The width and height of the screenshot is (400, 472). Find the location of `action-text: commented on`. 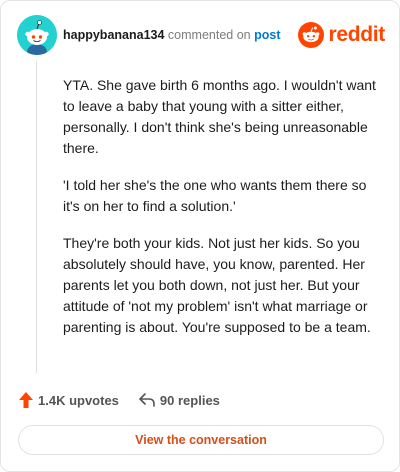

action-text: commented on is located at coordinates (209, 35).